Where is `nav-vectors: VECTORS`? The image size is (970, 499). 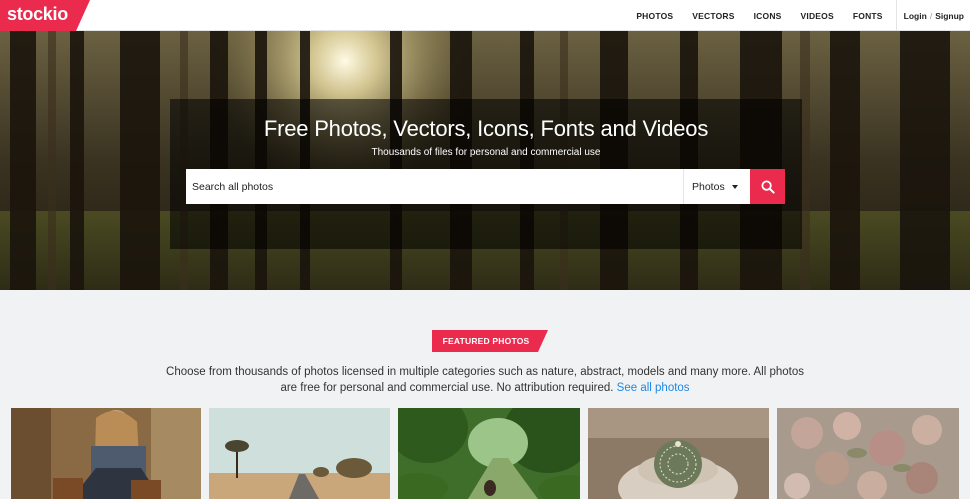
nav-vectors: VECTORS is located at coordinates (713, 16).